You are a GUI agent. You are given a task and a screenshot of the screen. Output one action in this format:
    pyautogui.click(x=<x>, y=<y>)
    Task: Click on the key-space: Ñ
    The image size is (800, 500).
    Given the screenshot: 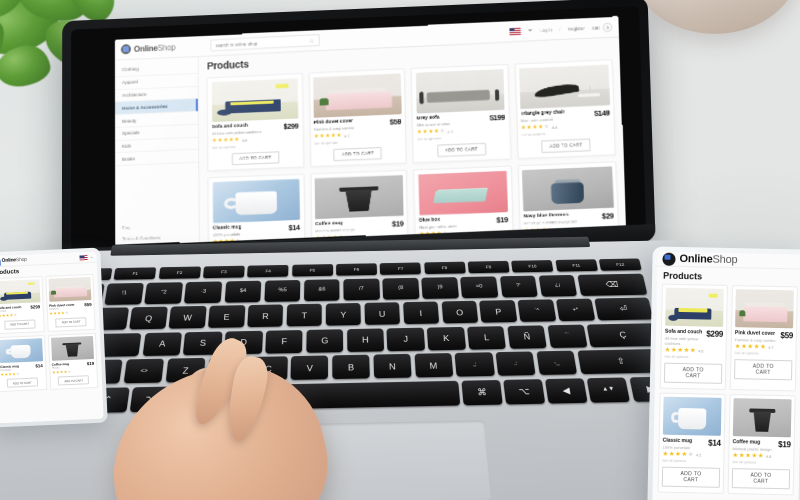 What is the action you would take?
    pyautogui.click(x=527, y=336)
    